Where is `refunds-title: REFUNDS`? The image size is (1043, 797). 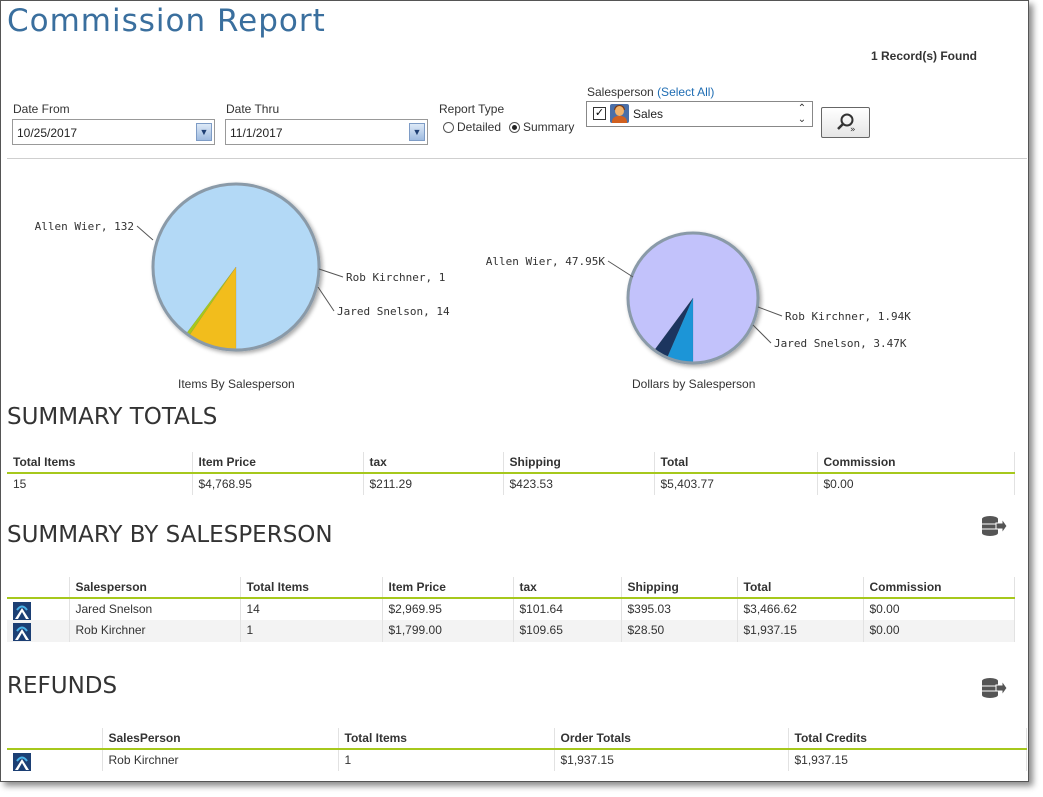
refunds-title: REFUNDS is located at coordinates (62, 686).